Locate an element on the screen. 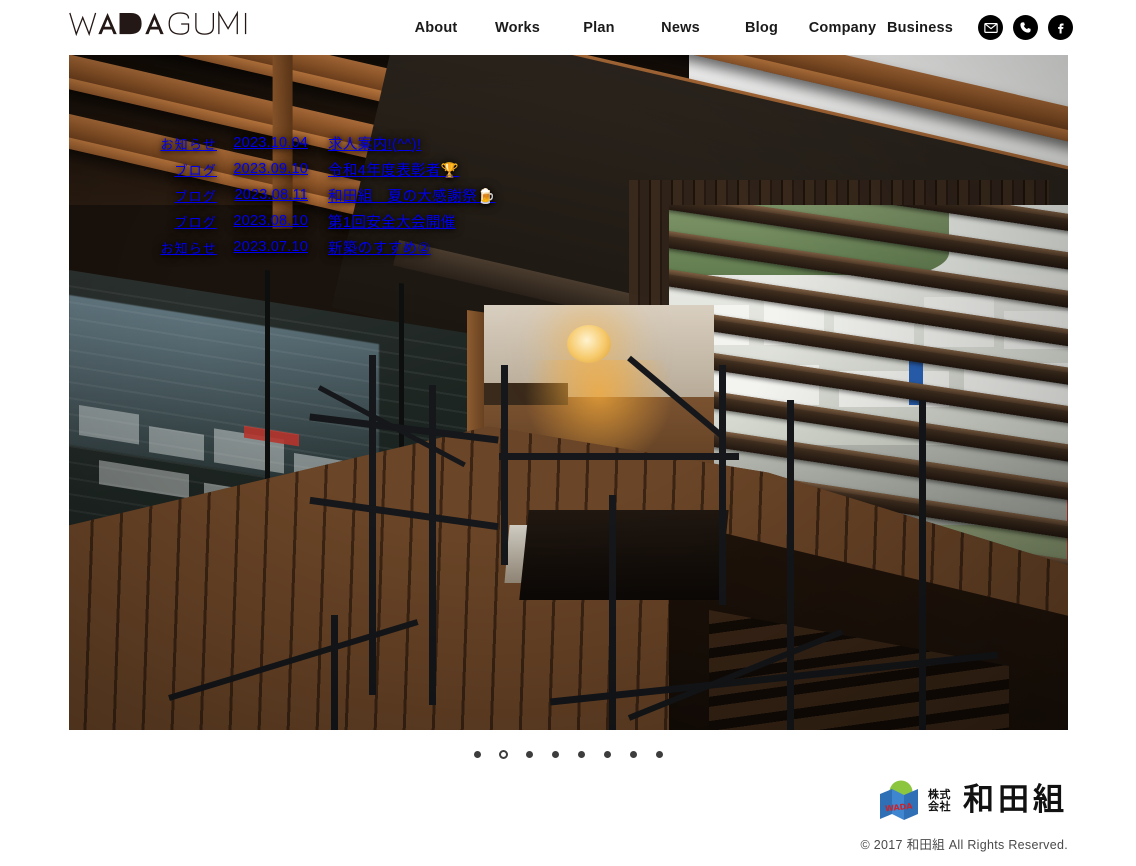  news-date: 2023.08.10 is located at coordinates (270, 221).